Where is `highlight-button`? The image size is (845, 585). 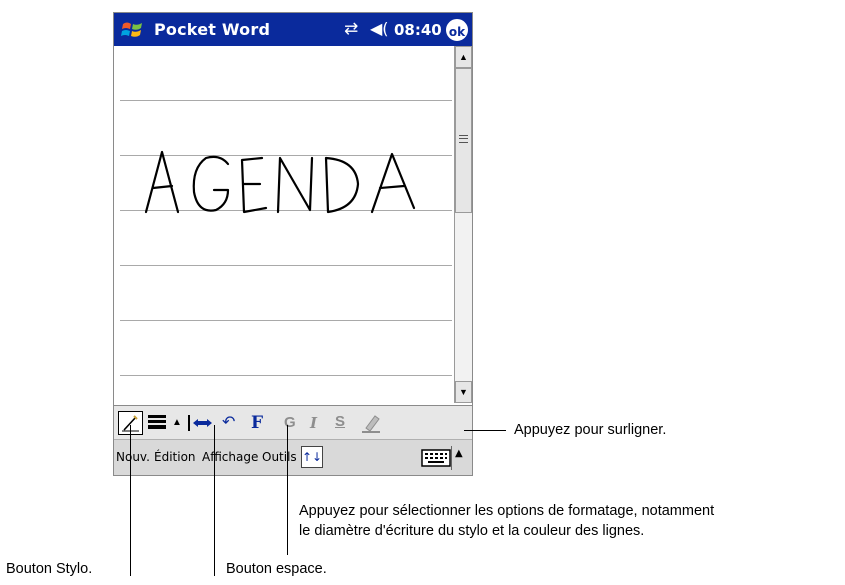 highlight-button is located at coordinates (371, 423).